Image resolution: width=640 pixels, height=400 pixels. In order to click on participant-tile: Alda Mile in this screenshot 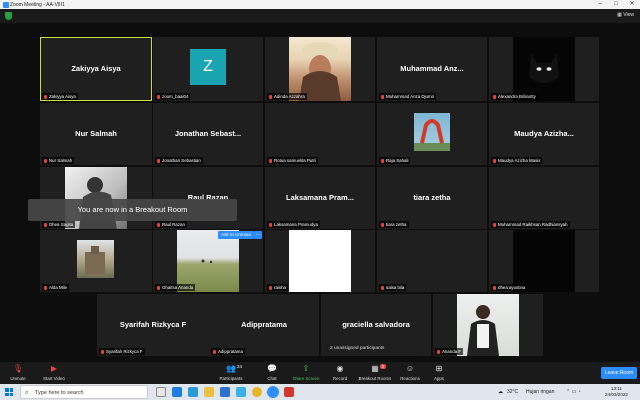, I will do `click(96, 261)`.